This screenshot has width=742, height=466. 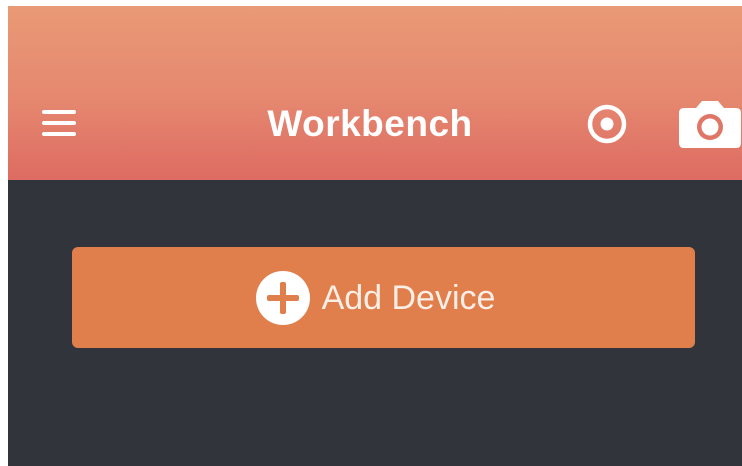 I want to click on camera-button, so click(x=710, y=124).